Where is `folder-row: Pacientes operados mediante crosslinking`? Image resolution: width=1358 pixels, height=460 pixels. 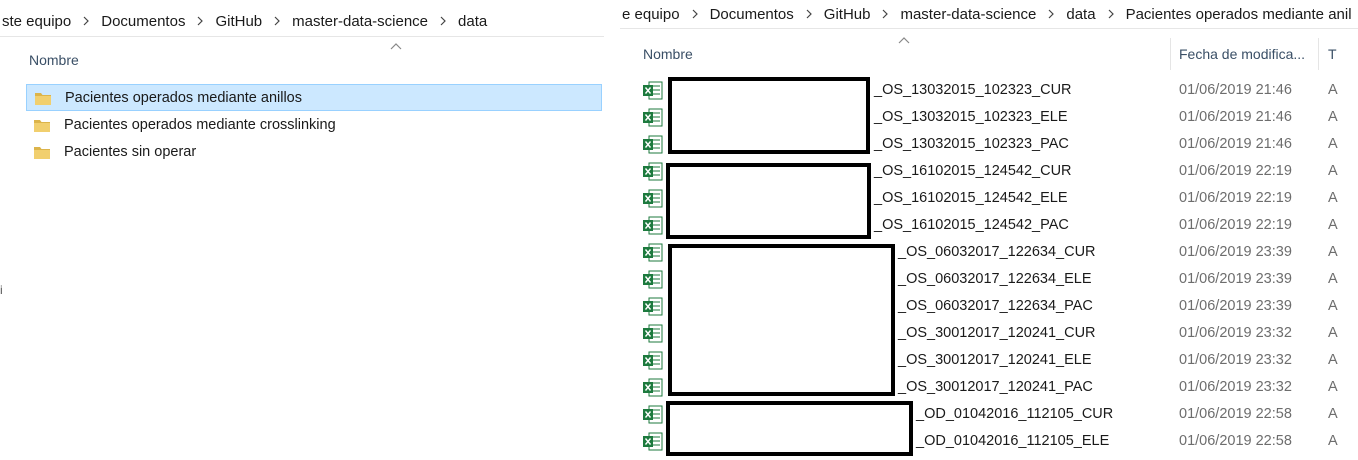
folder-row: Pacientes operados mediante crosslinking is located at coordinates (314, 124).